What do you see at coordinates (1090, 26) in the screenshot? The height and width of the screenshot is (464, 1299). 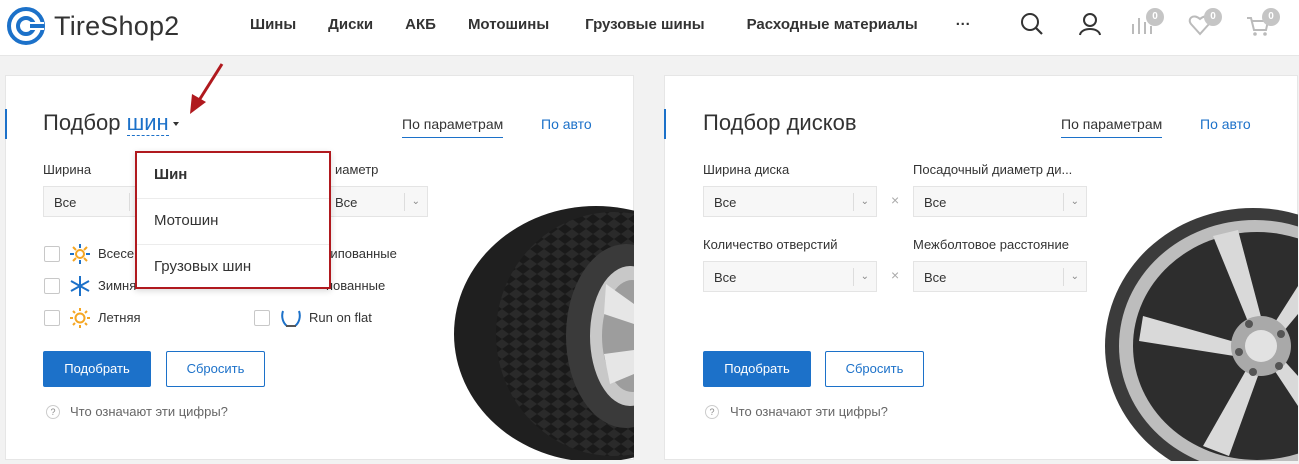 I see `user-icon` at bounding box center [1090, 26].